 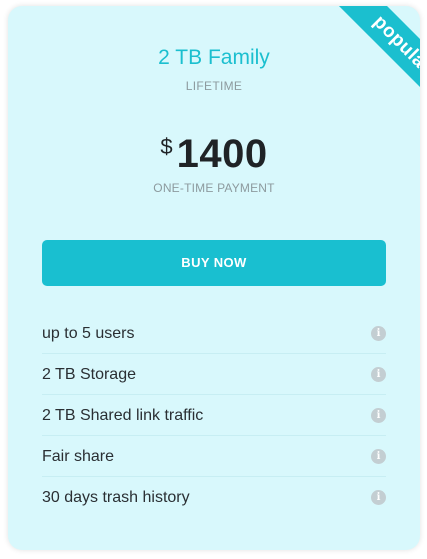 I want to click on feature-label: up to 5 users, so click(x=88, y=333).